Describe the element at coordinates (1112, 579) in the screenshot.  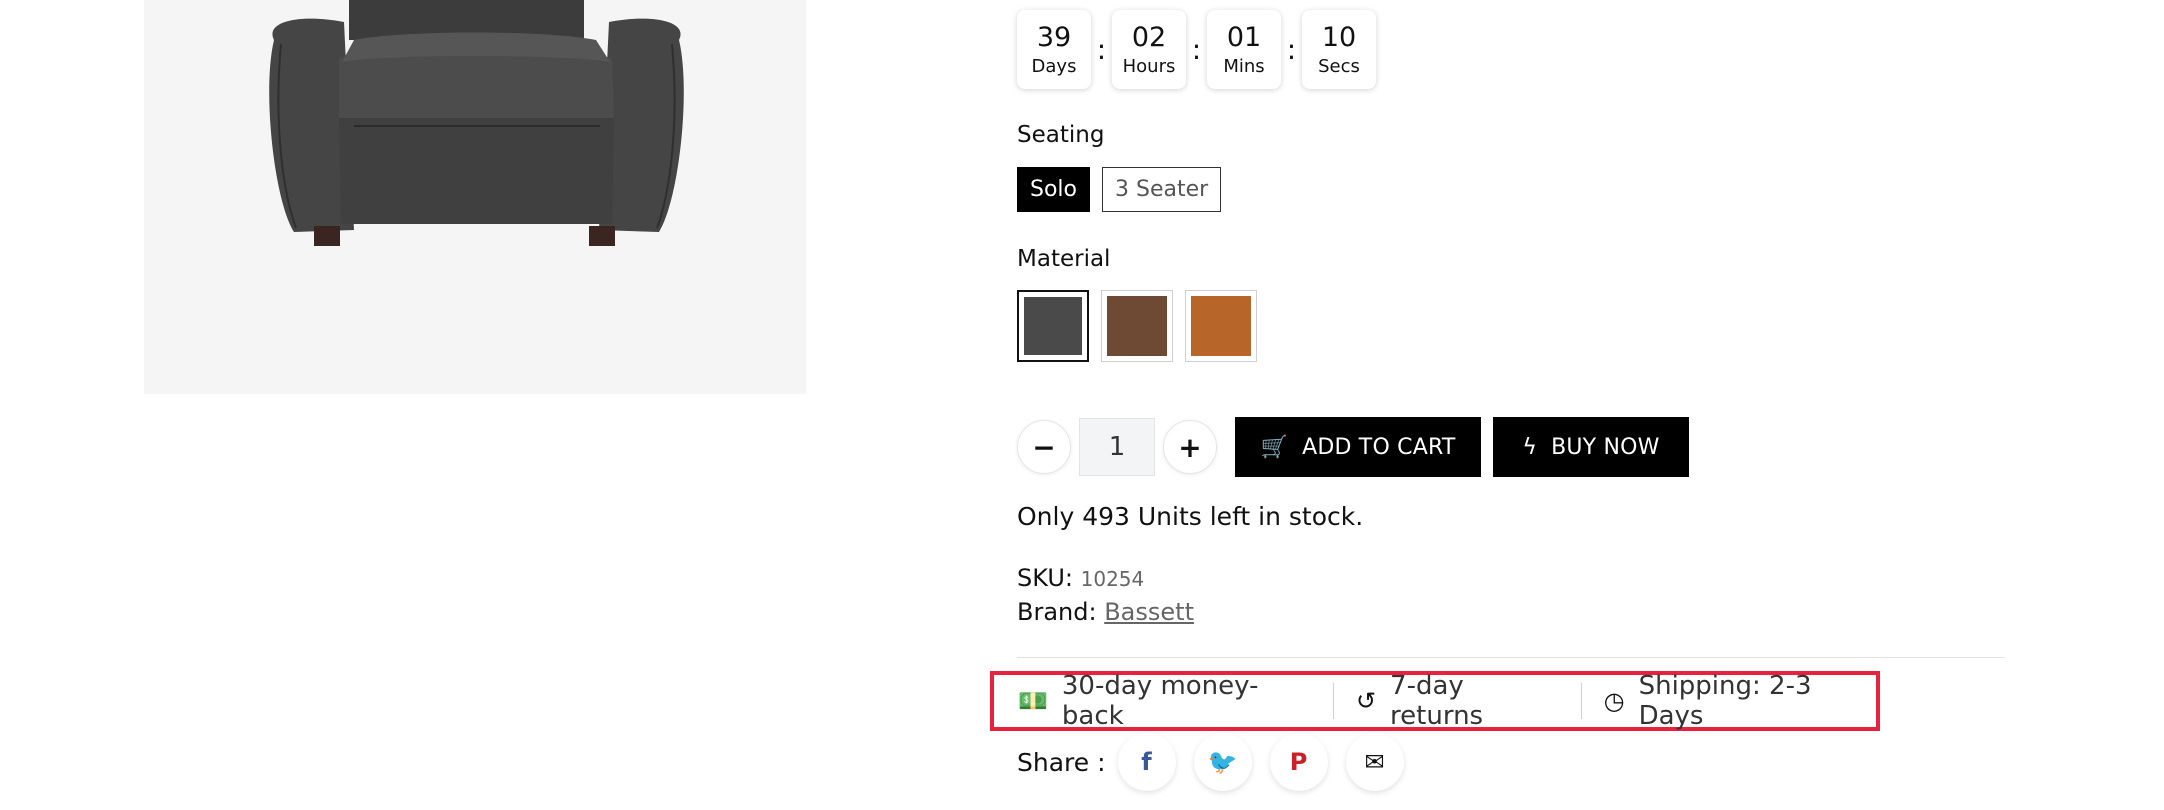
I see `sku-value: 10254` at that location.